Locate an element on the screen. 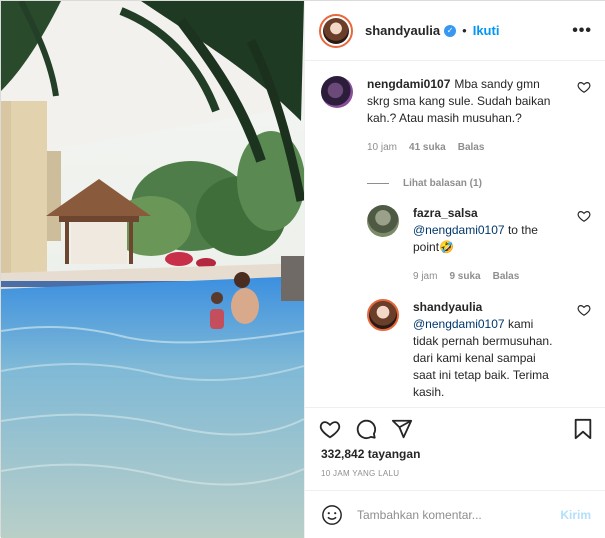  verified-badge-icon: ✓ is located at coordinates (450, 30).